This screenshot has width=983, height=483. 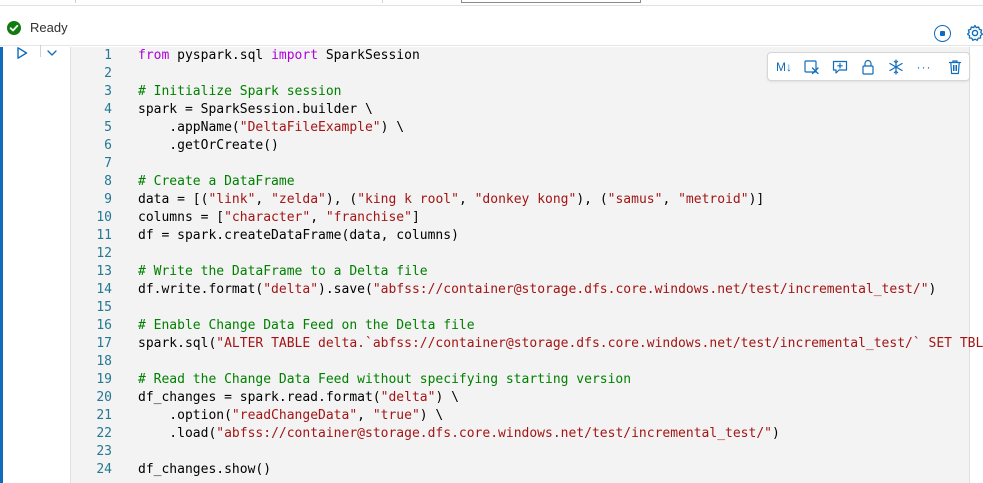 What do you see at coordinates (216, 181) in the screenshot?
I see `code-token: # Create a DataFrame` at bounding box center [216, 181].